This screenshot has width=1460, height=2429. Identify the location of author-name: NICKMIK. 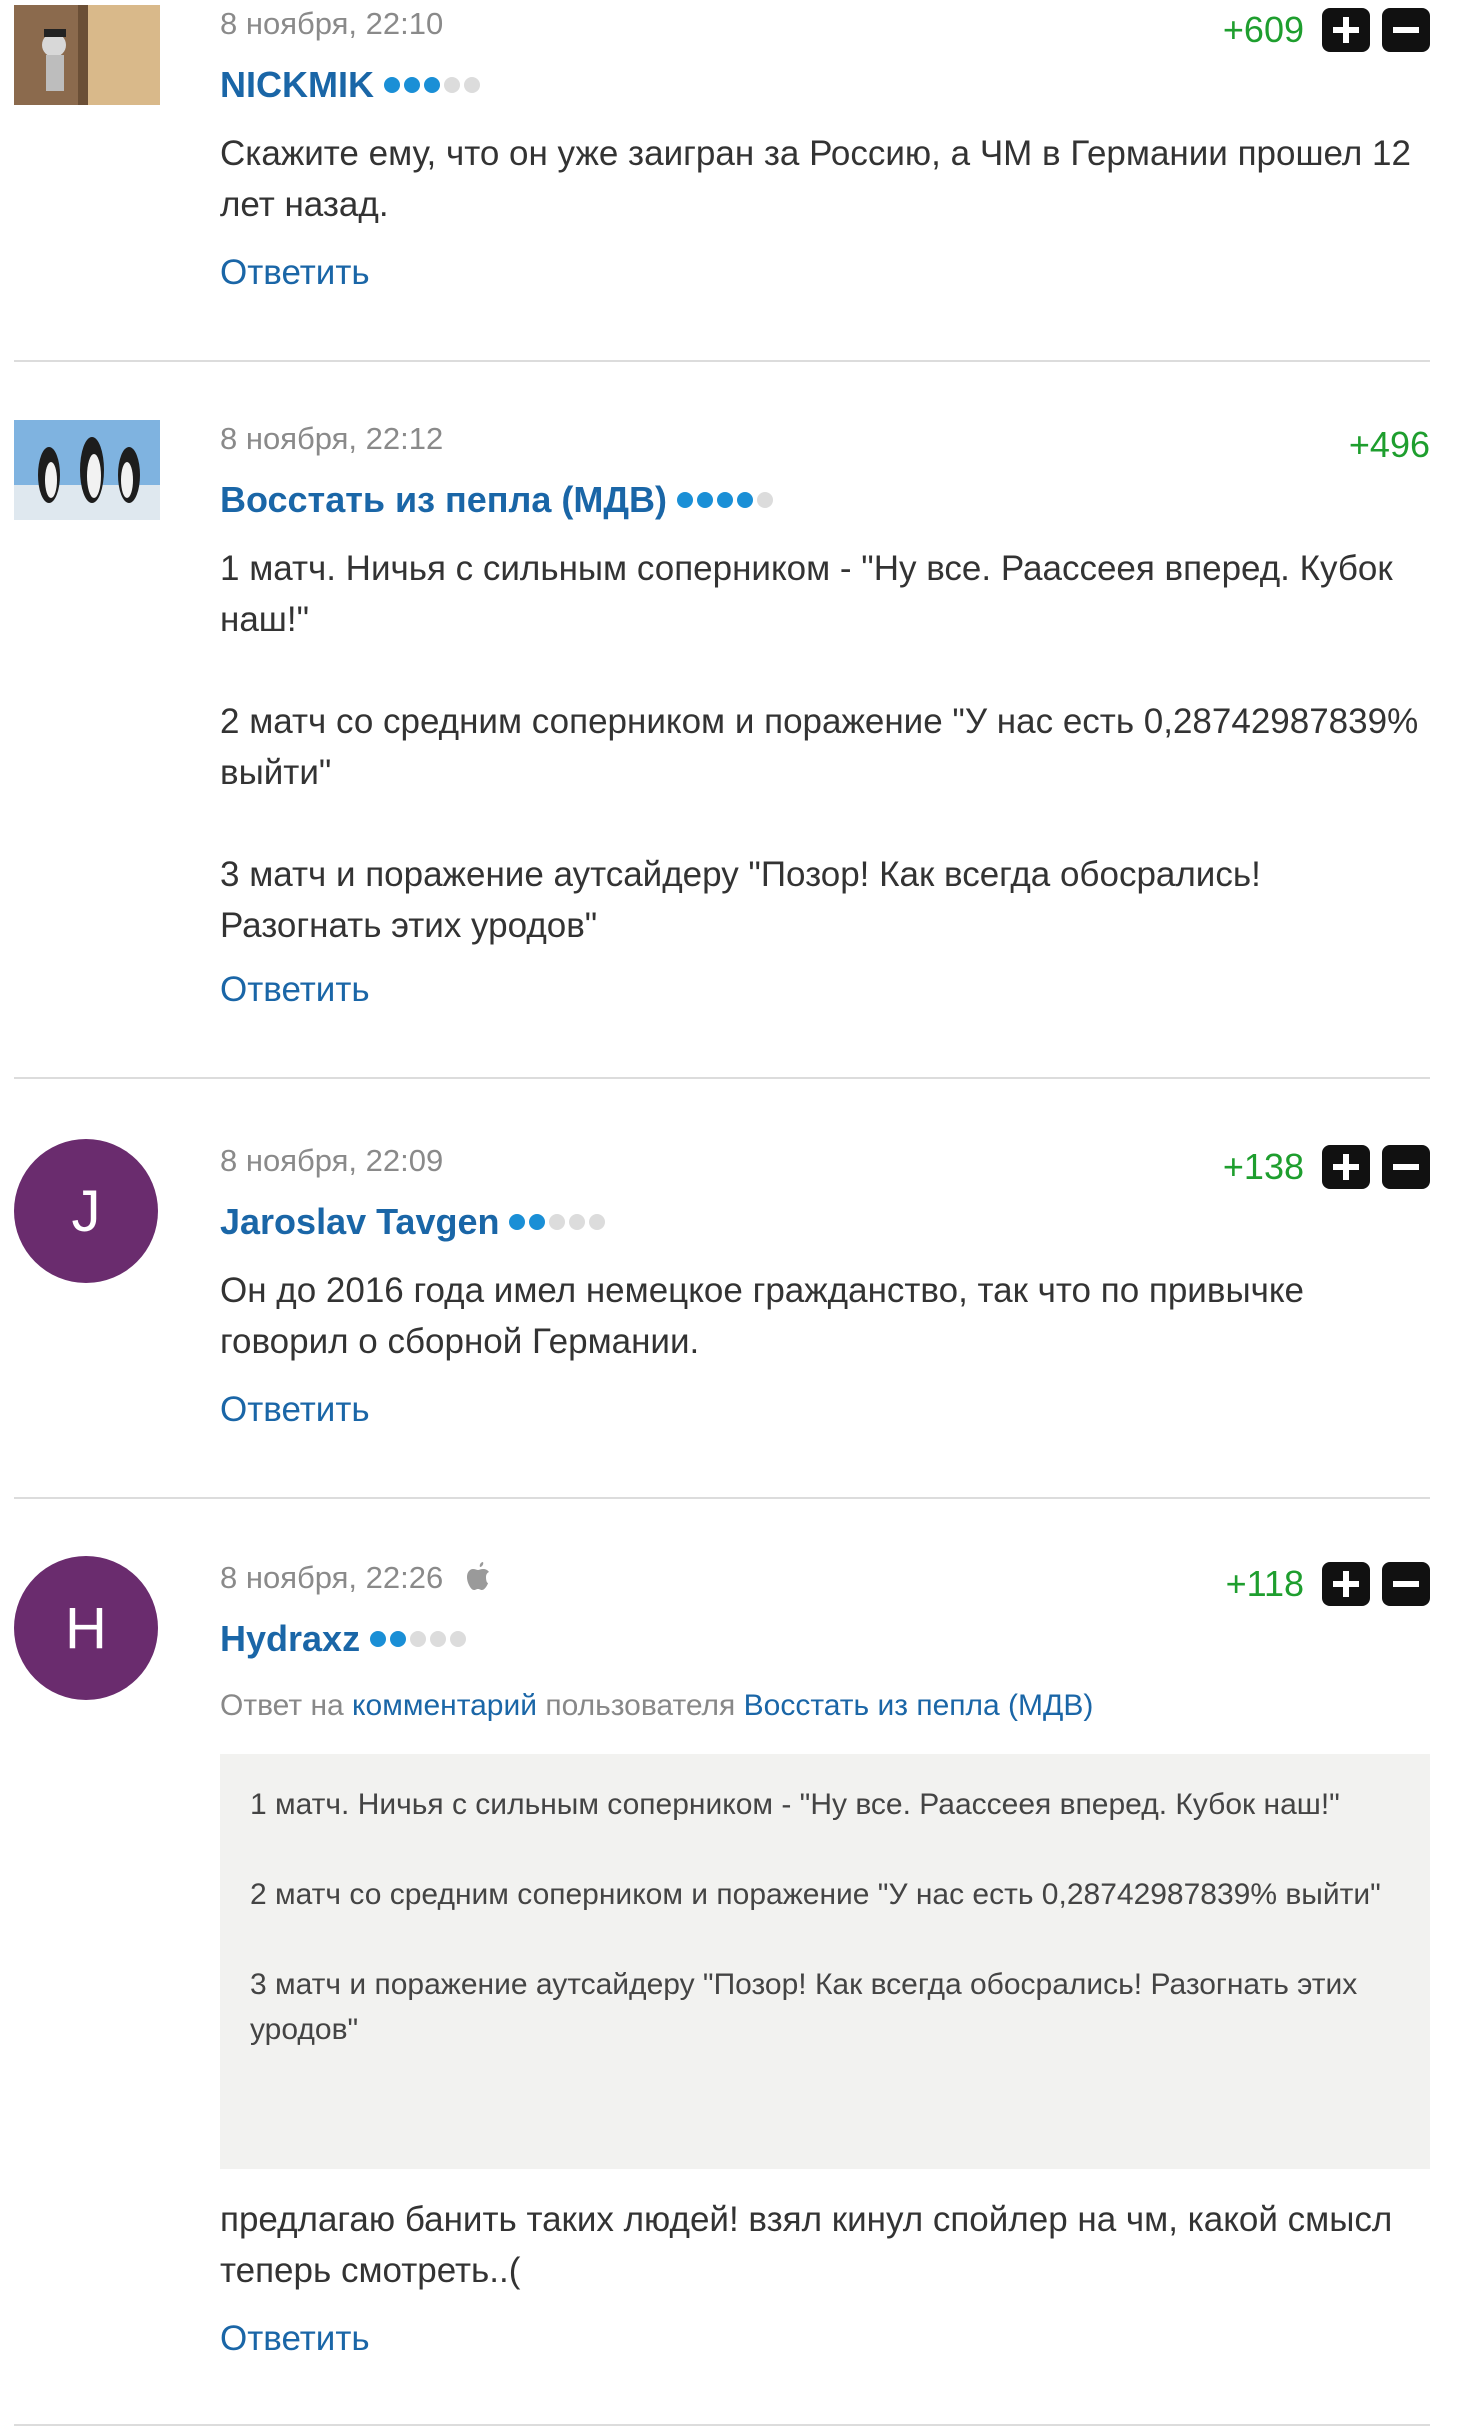
(297, 85).